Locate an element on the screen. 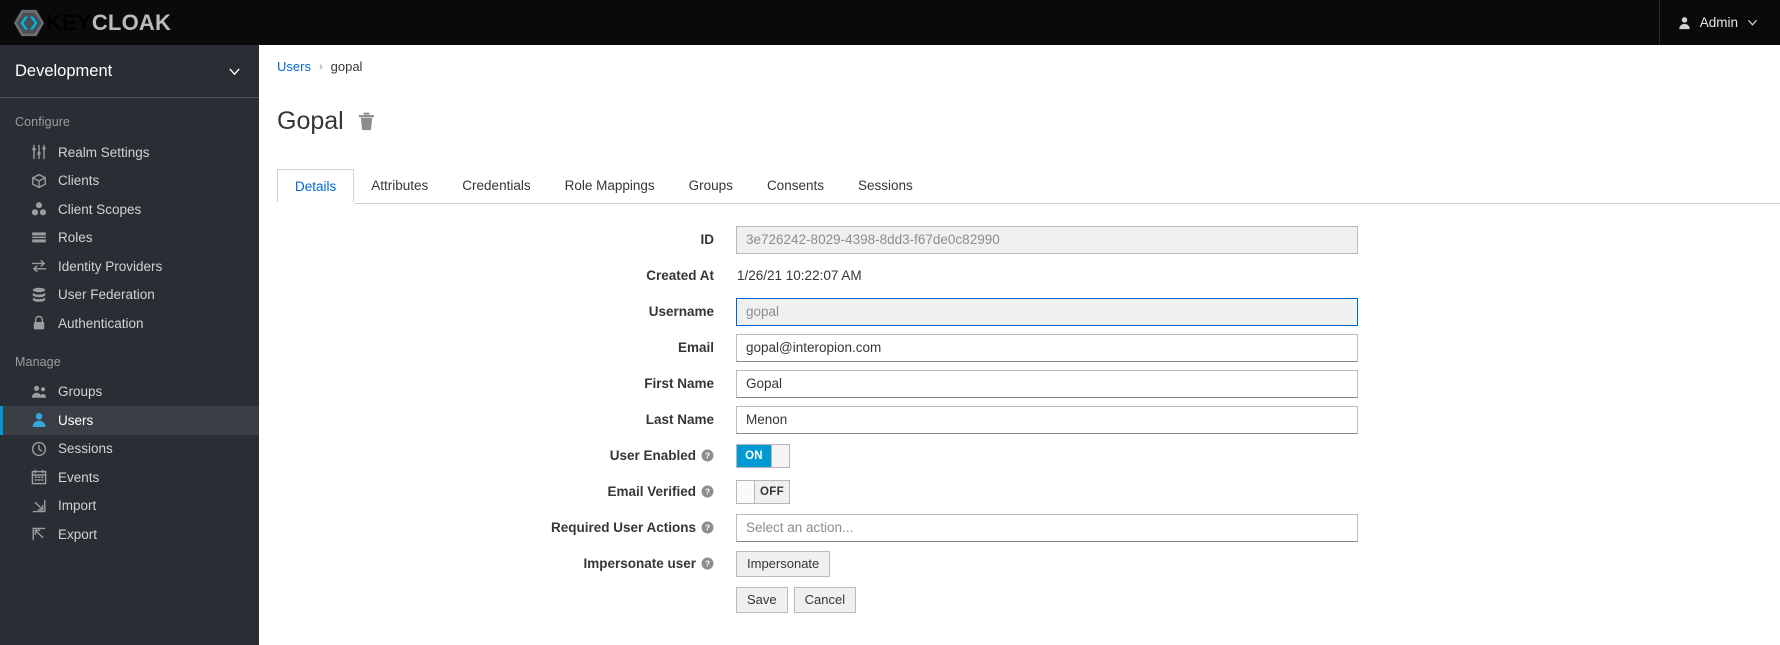  sidebar-item-label: User Federation is located at coordinates (106, 294).